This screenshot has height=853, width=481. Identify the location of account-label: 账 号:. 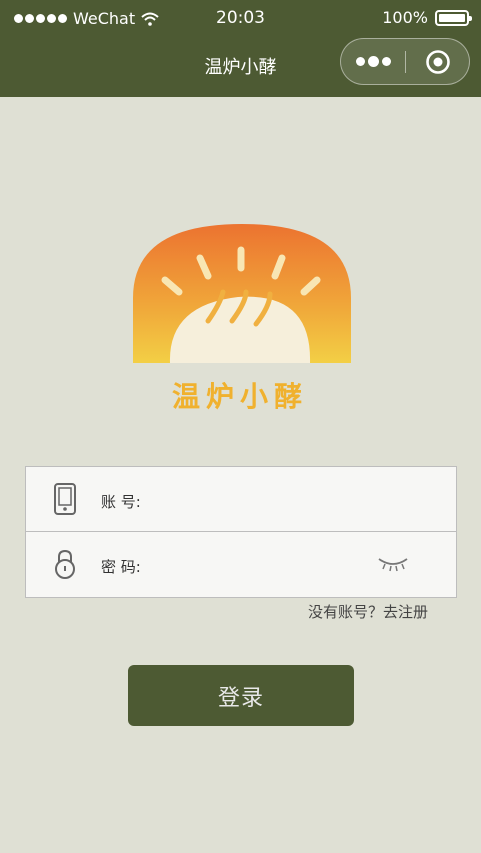
(121, 502).